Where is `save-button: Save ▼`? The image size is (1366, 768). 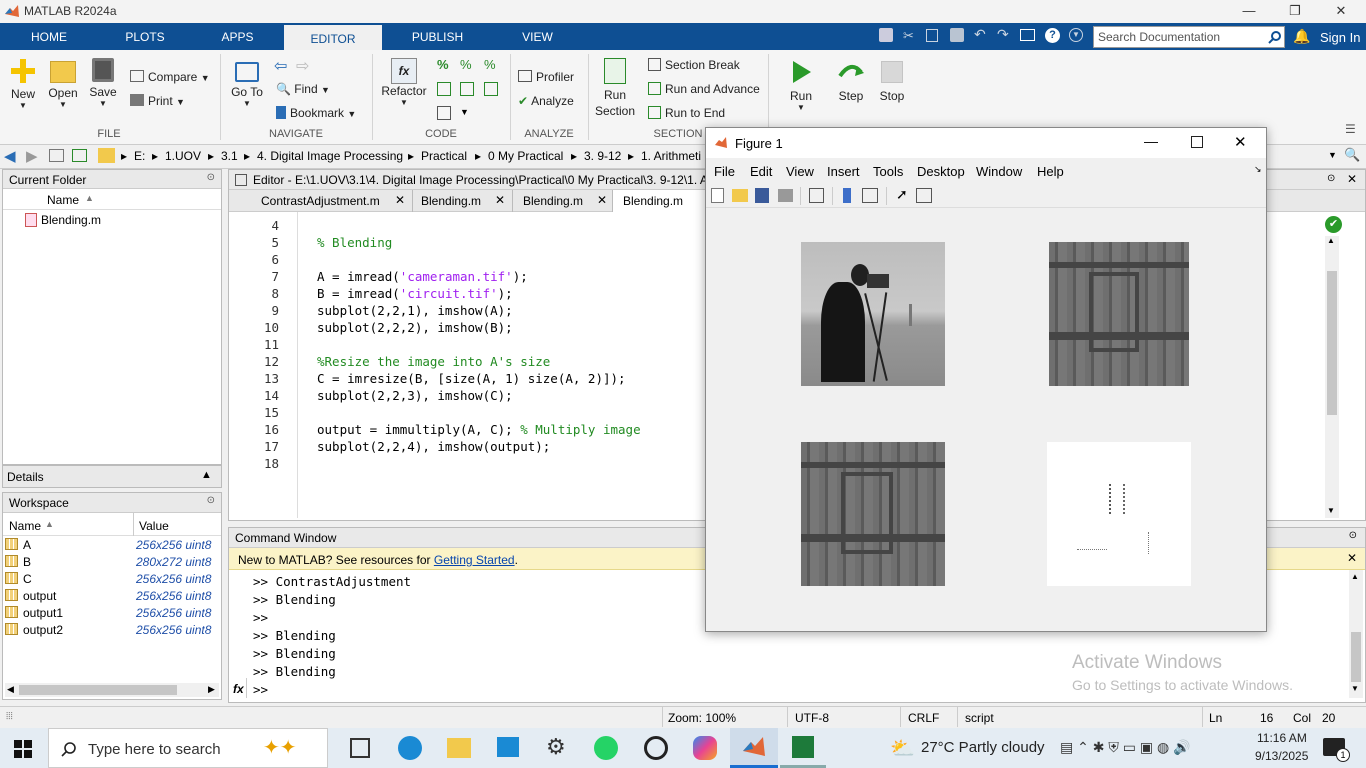 save-button: Save ▼ is located at coordinates (103, 83).